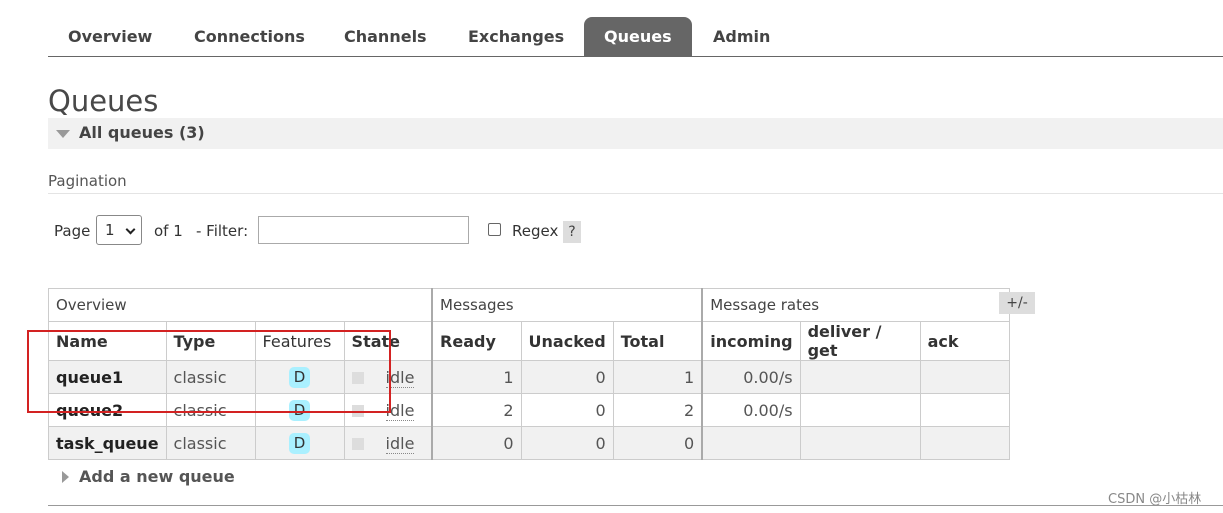 This screenshot has width=1223, height=513. What do you see at coordinates (635, 133) in the screenshot?
I see `all-queues-section-toggle: All queues (3)` at bounding box center [635, 133].